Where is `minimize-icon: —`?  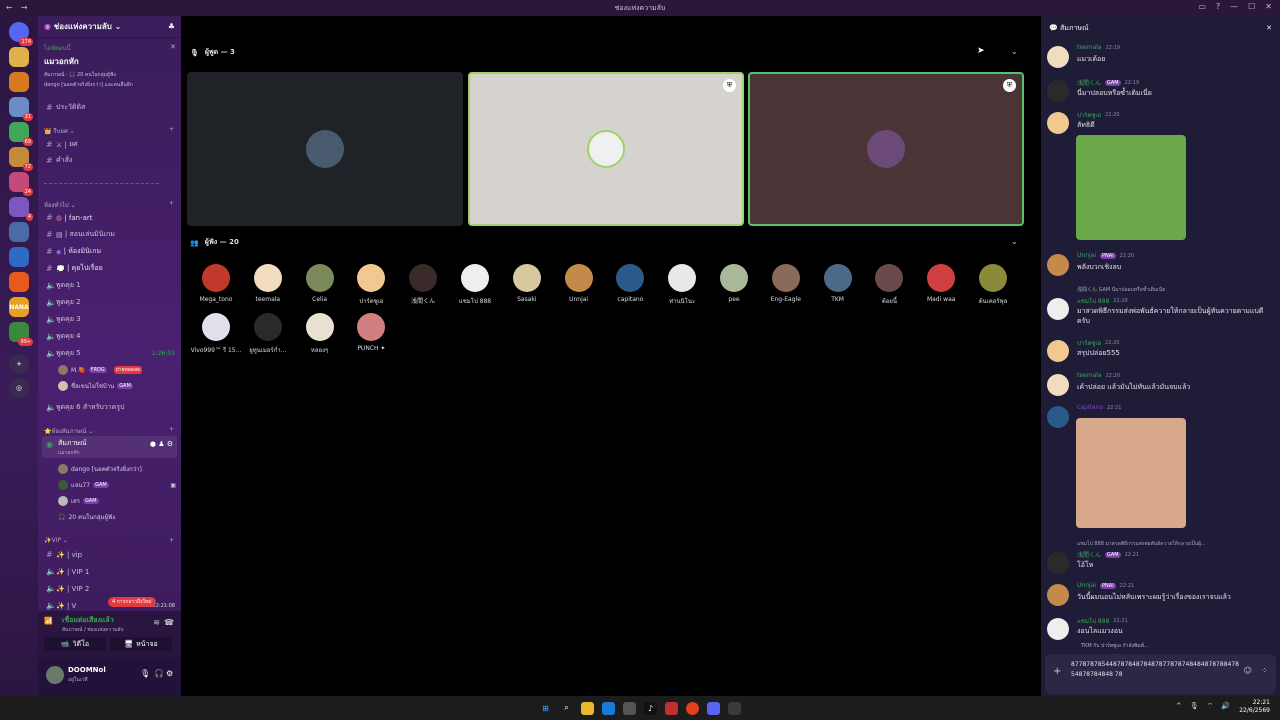 minimize-icon: — is located at coordinates (1234, 6).